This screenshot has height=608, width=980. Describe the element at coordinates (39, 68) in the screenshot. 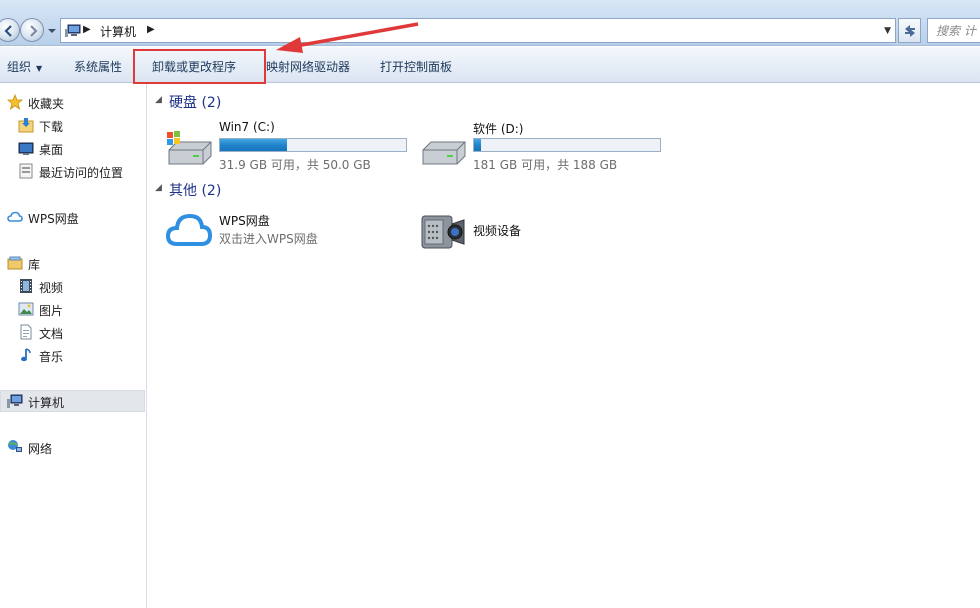

I see `chevron-down-icon: ▼` at that location.